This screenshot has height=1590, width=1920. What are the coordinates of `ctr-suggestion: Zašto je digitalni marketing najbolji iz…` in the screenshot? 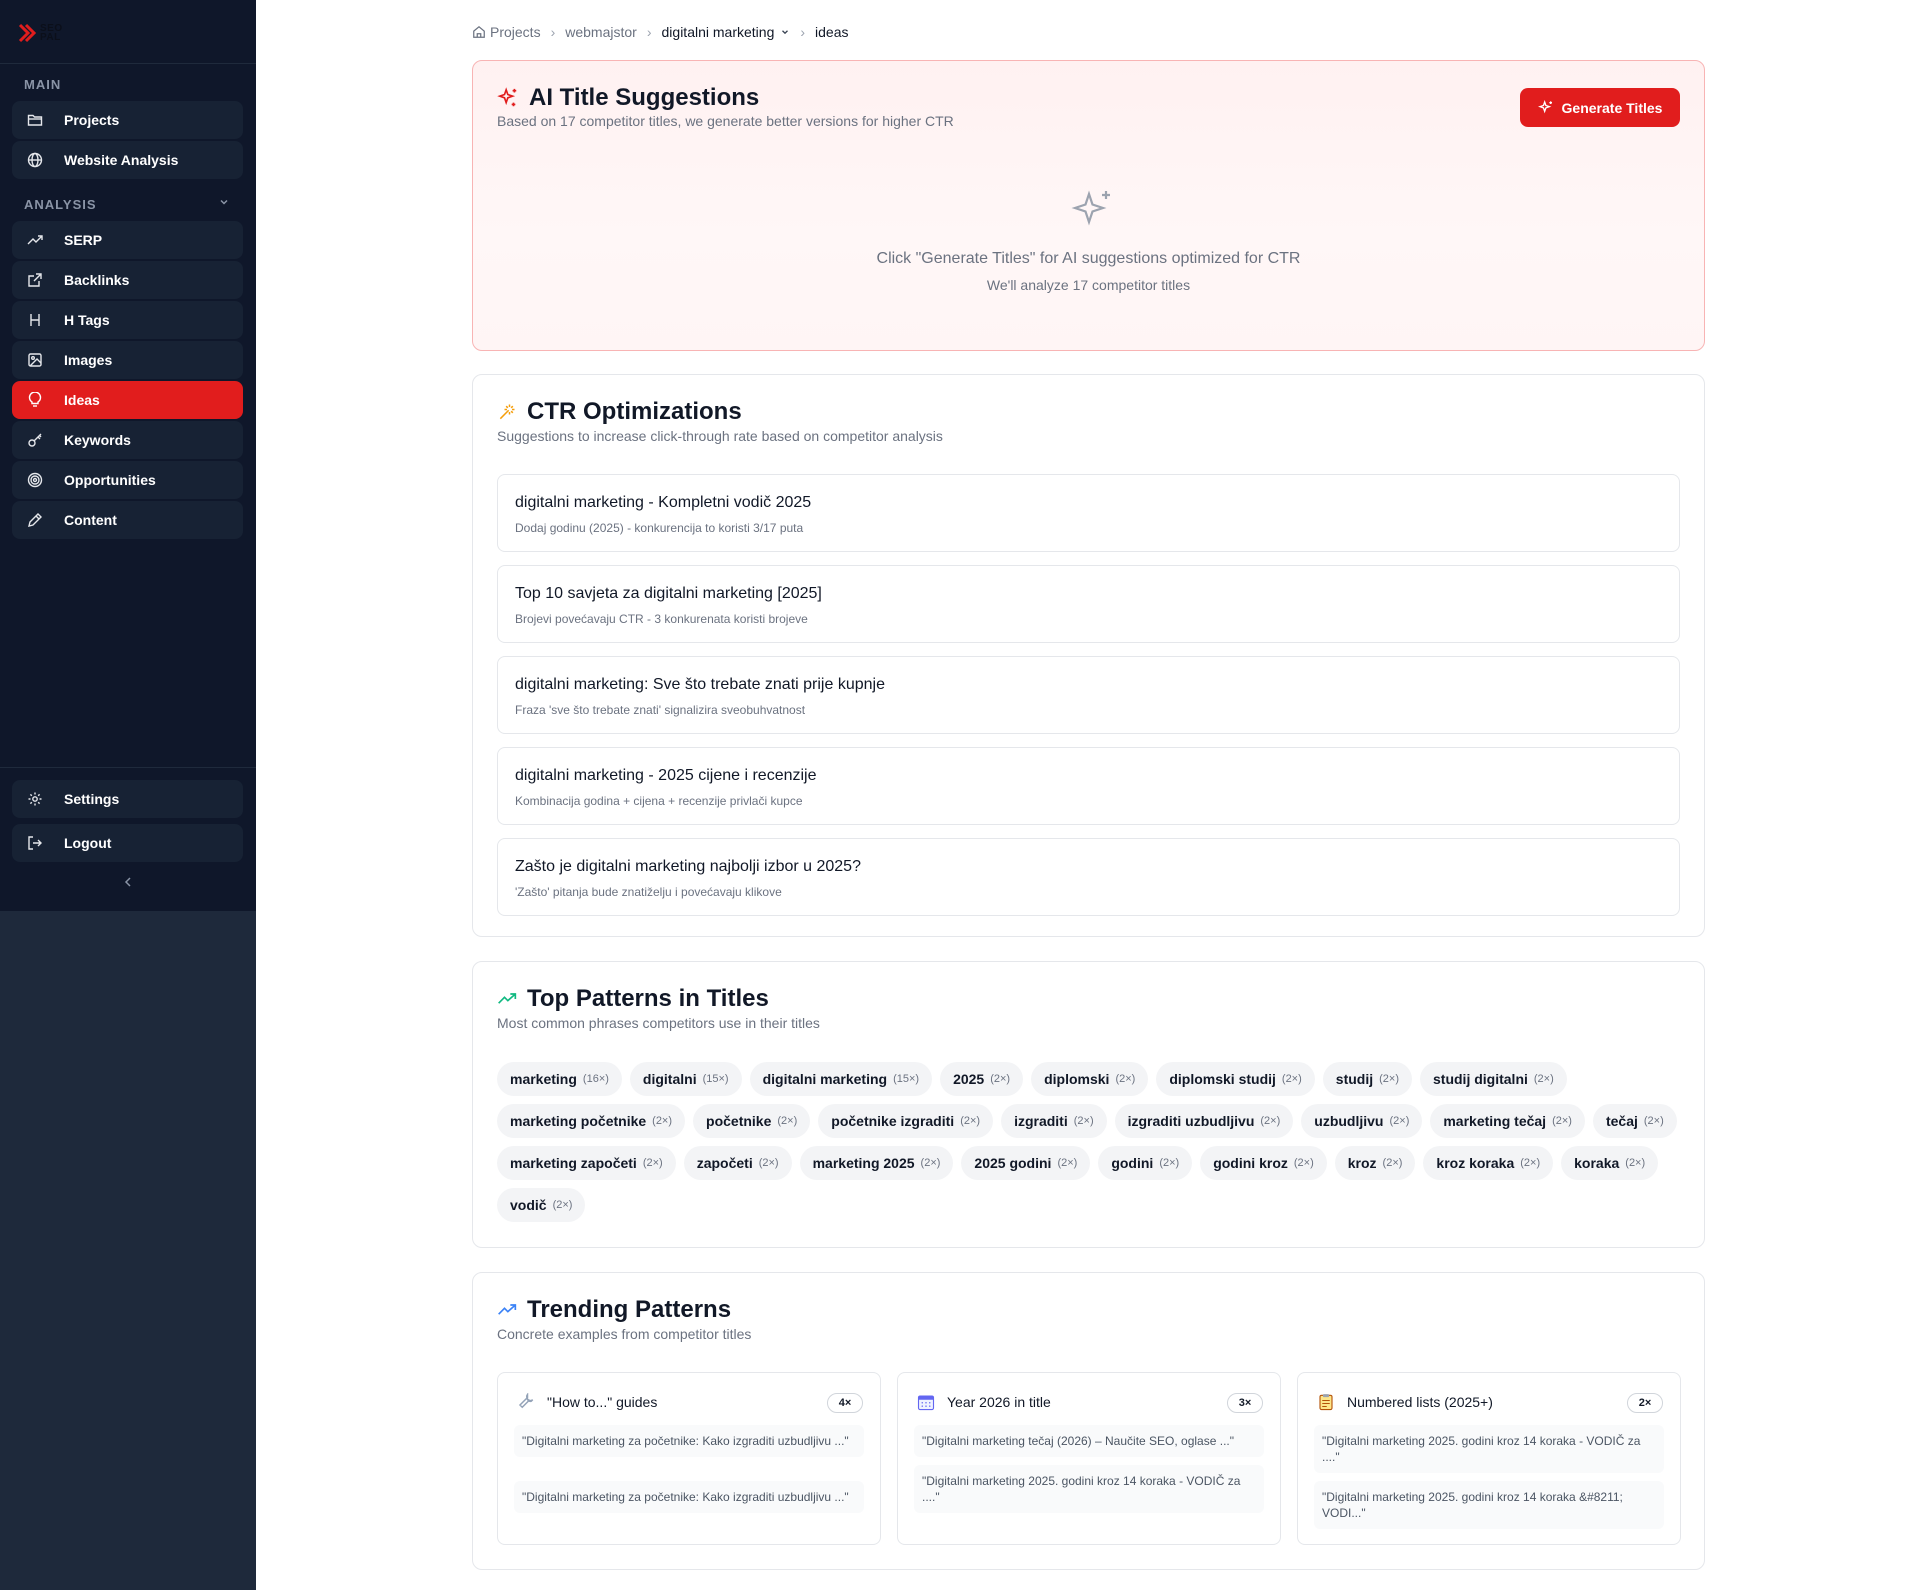 It's located at (1088, 877).